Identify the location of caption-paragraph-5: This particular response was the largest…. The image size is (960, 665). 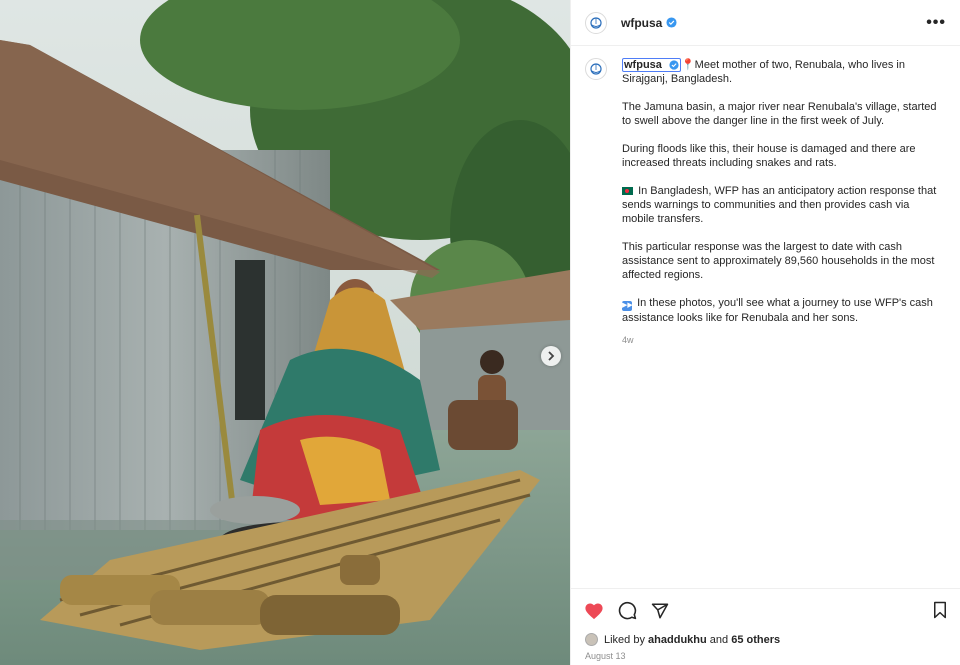
(778, 261).